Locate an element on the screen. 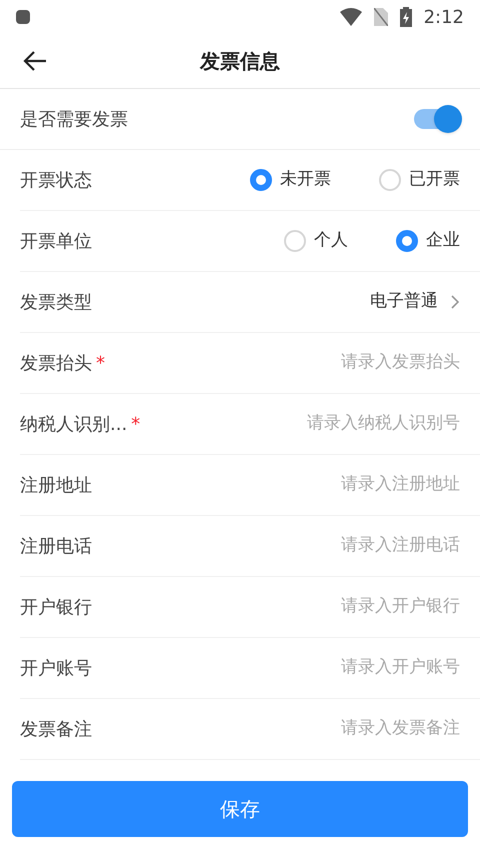  input-field: 请录入纳税人识别号 is located at coordinates (360, 424).